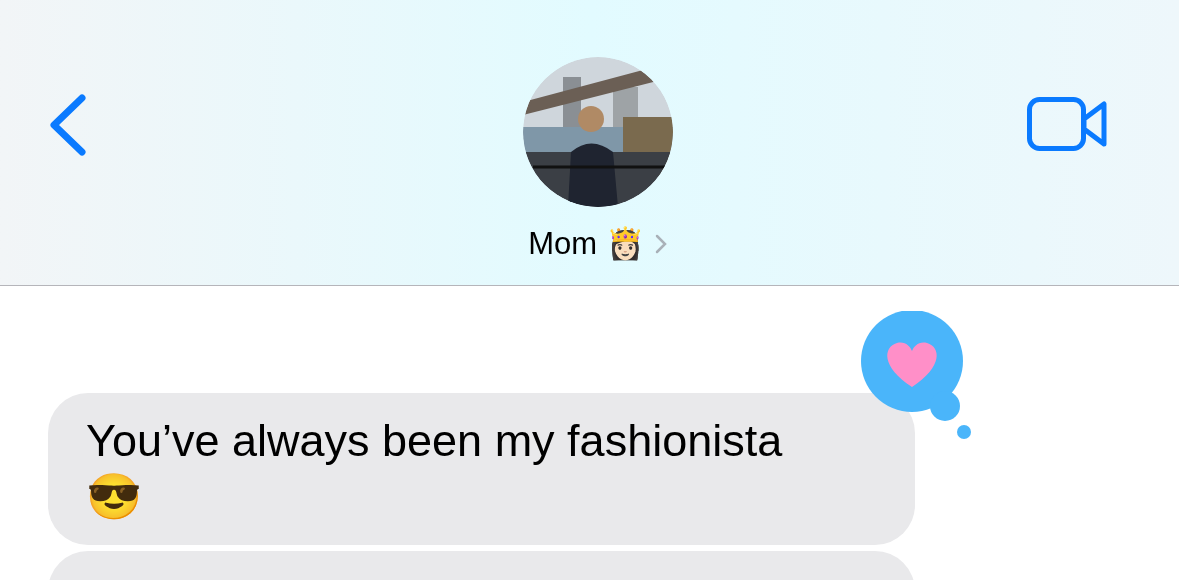 The height and width of the screenshot is (580, 1179). What do you see at coordinates (434, 468) in the screenshot?
I see `message-text: You’ve always been my fashionista 😎` at bounding box center [434, 468].